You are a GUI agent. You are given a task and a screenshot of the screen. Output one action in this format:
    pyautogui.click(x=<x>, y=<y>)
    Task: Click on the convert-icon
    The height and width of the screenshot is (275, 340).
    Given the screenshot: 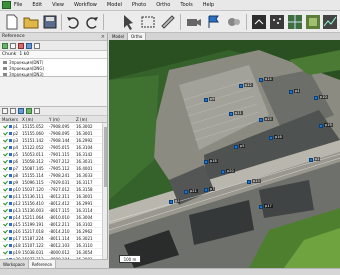 What is the action you would take?
    pyautogui.click(x=21, y=111)
    